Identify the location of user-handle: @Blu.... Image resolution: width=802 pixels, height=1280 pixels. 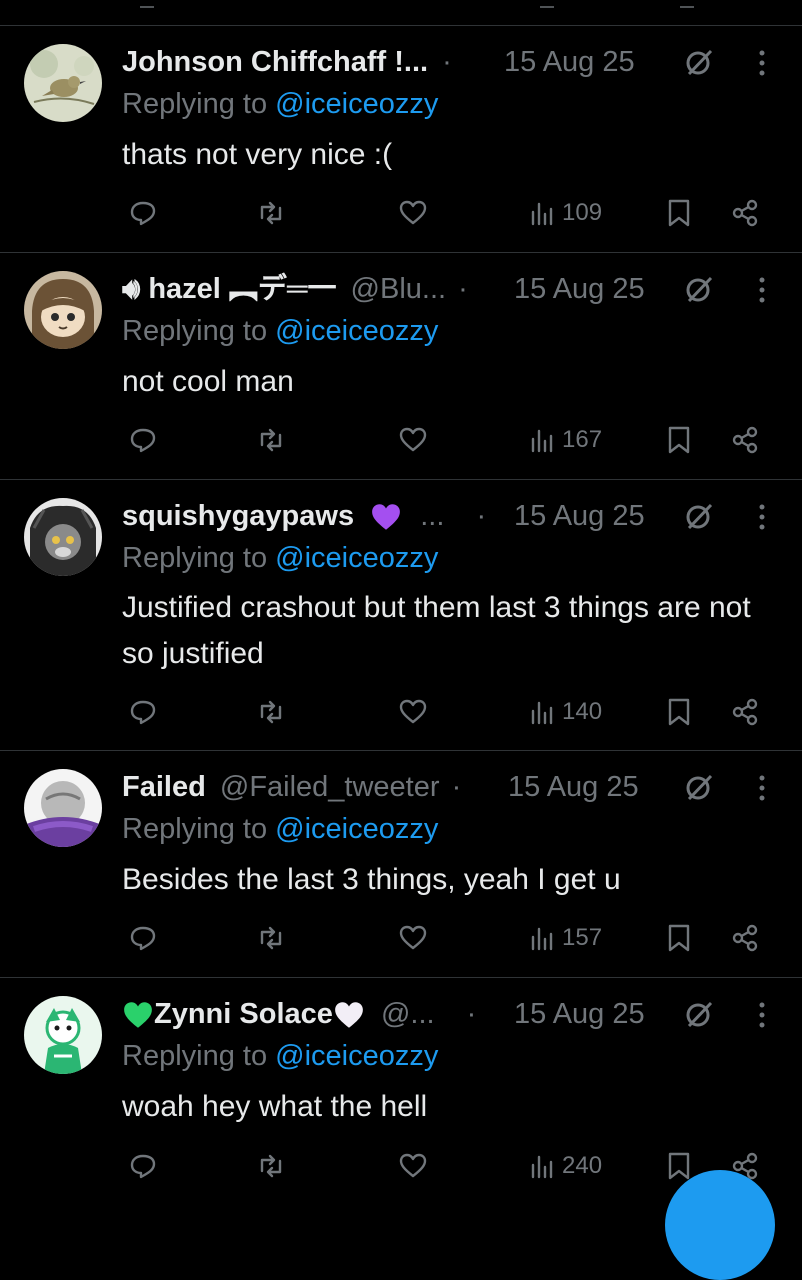
(399, 289).